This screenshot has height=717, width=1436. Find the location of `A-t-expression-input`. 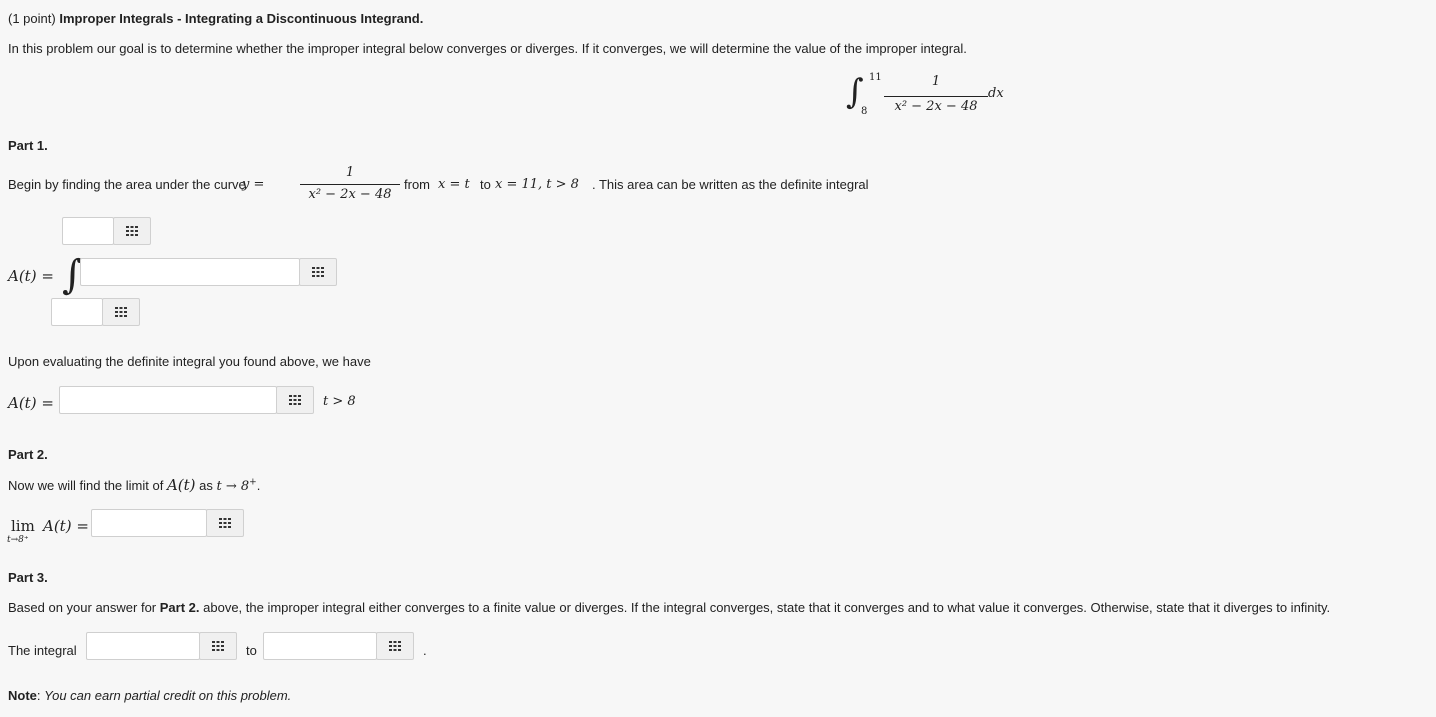

A-t-expression-input is located at coordinates (168, 400).